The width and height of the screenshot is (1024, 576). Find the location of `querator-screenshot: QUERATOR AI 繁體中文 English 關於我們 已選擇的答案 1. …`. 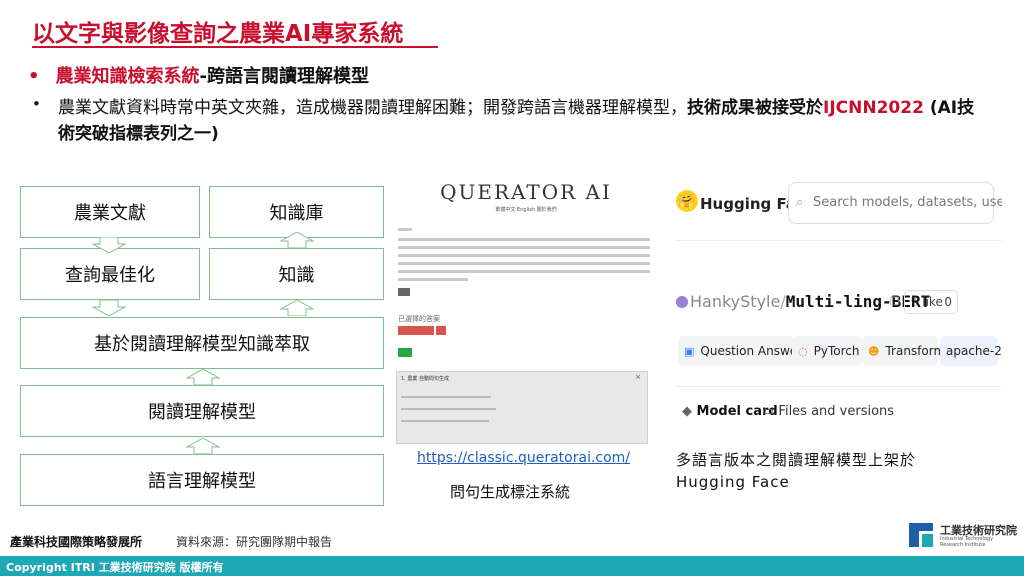

querator-screenshot: QUERATOR AI 繁體中文 English 關於我們 已選擇的答案 1. … is located at coordinates (526, 308).